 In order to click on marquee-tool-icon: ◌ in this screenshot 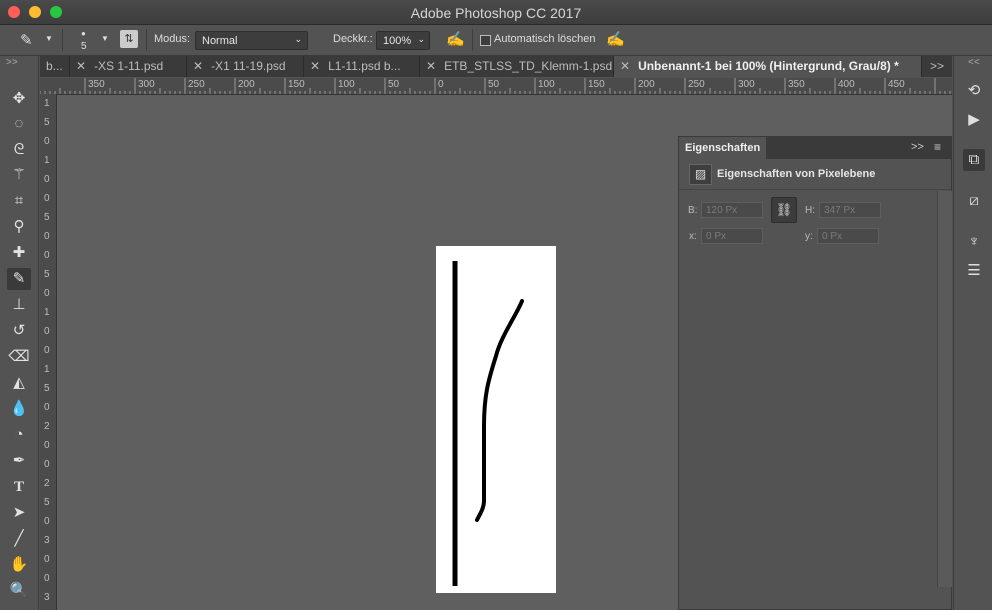, I will do `click(19, 124)`.